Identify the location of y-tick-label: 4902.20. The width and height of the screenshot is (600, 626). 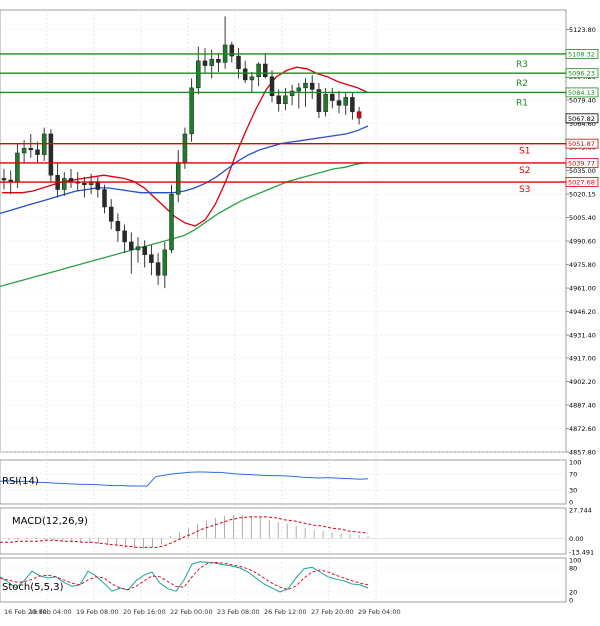
(582, 382).